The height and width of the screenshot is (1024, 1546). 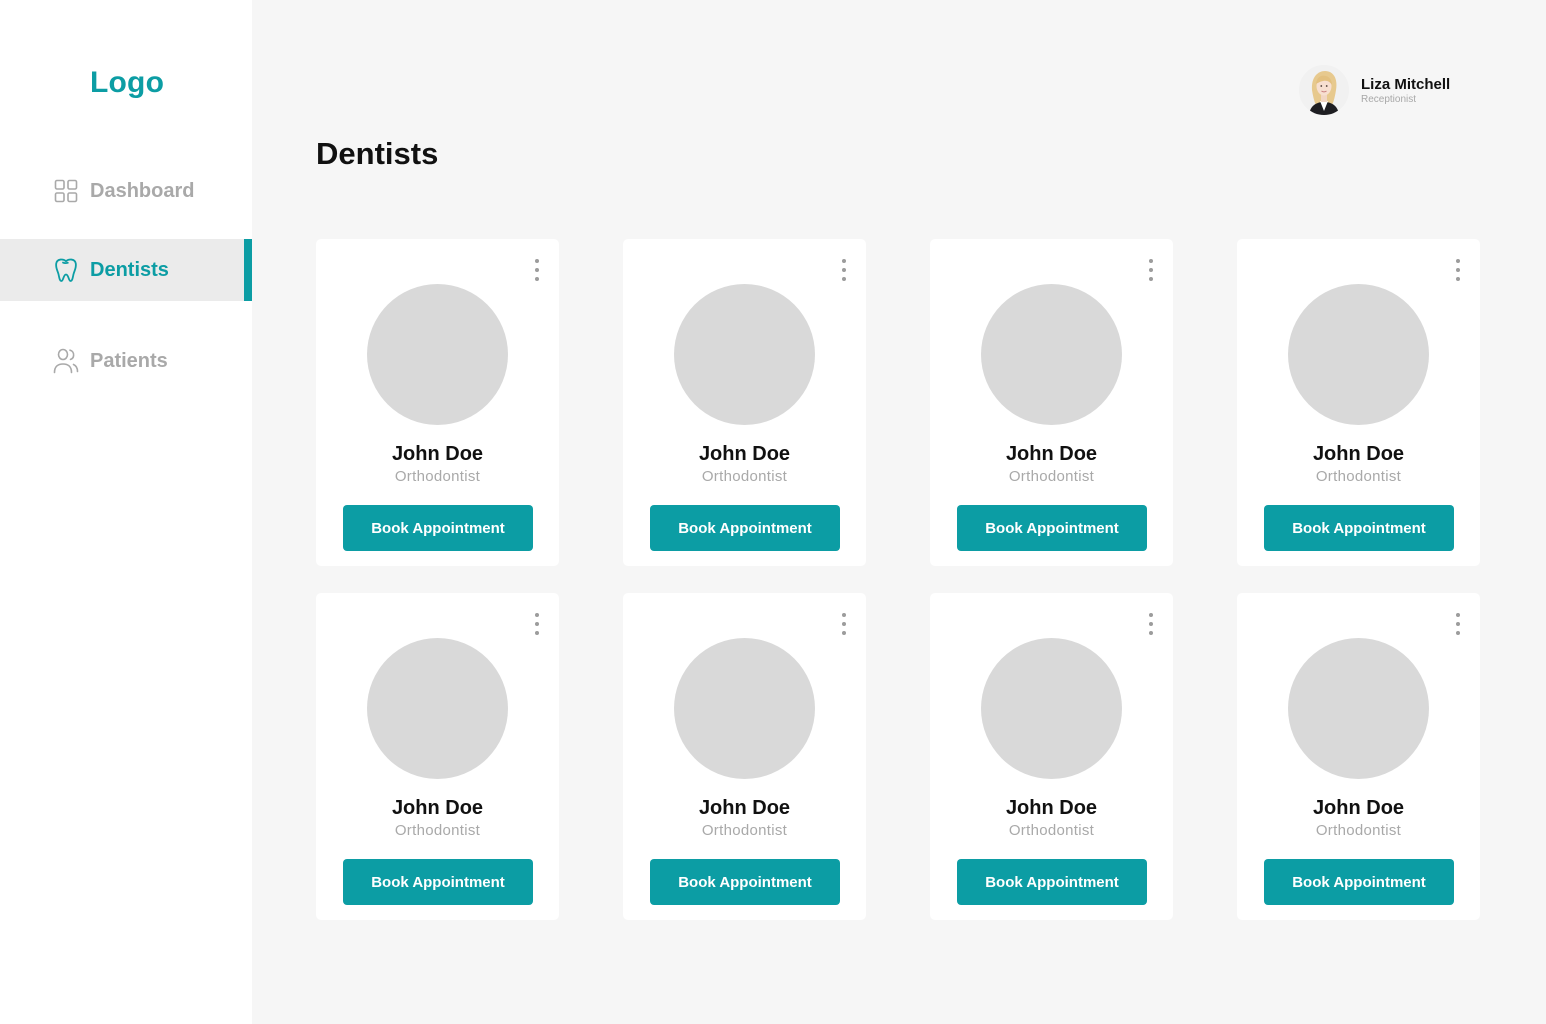 What do you see at coordinates (1324, 90) in the screenshot?
I see `avatar` at bounding box center [1324, 90].